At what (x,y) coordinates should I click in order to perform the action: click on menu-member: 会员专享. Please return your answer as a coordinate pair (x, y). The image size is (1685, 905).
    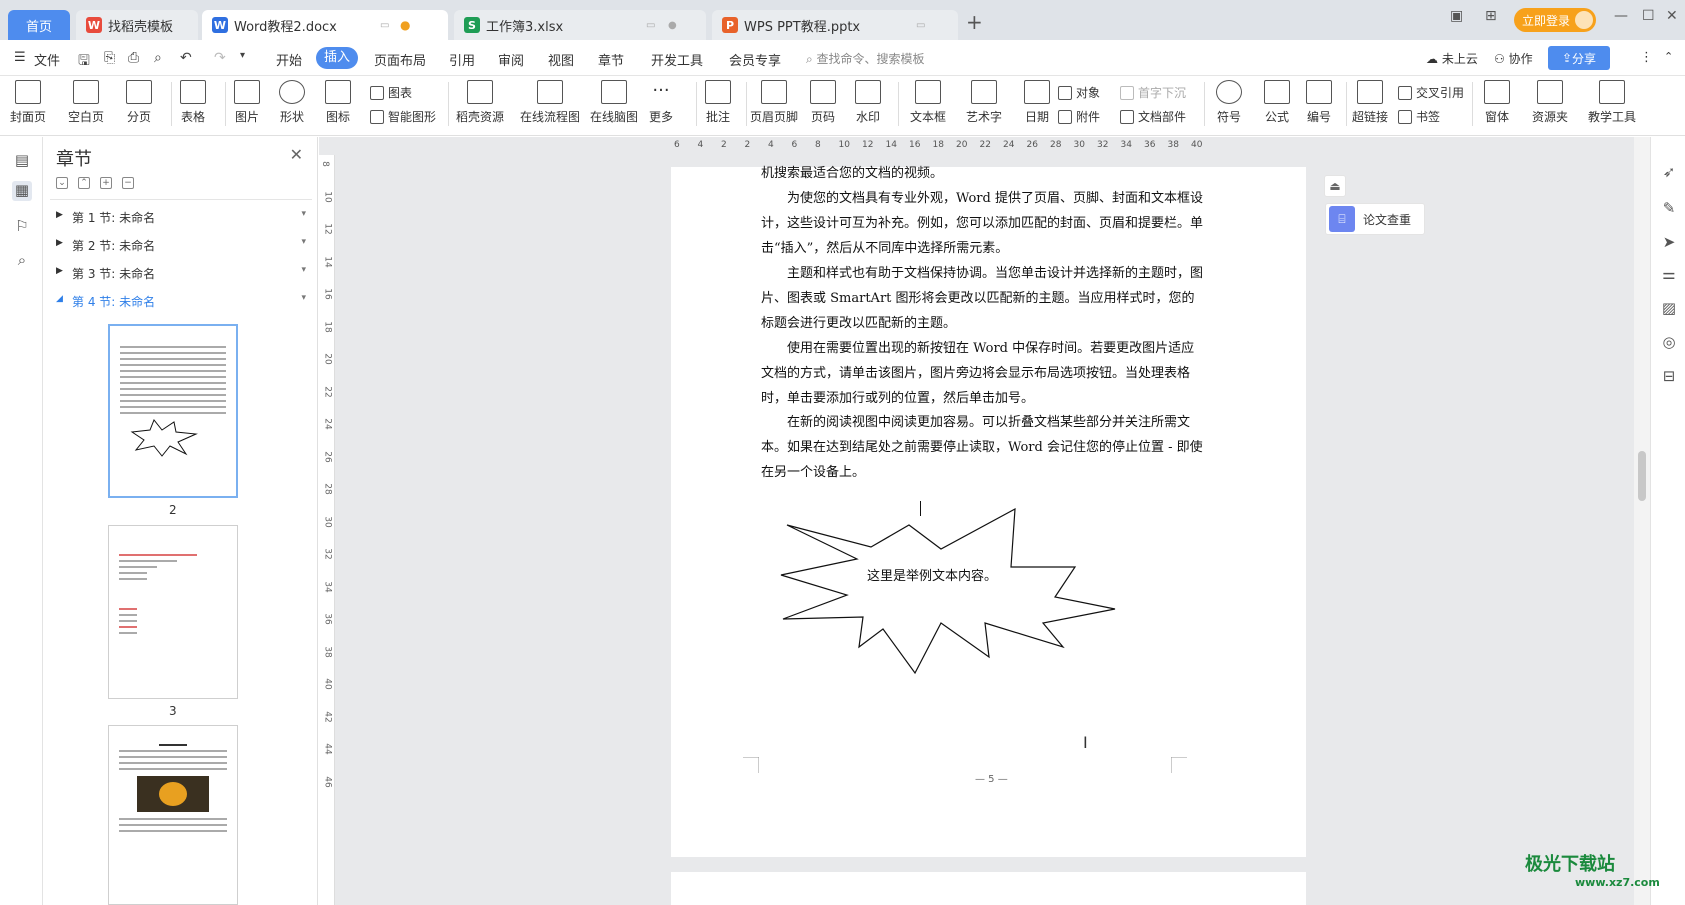
    Looking at the image, I should click on (755, 59).